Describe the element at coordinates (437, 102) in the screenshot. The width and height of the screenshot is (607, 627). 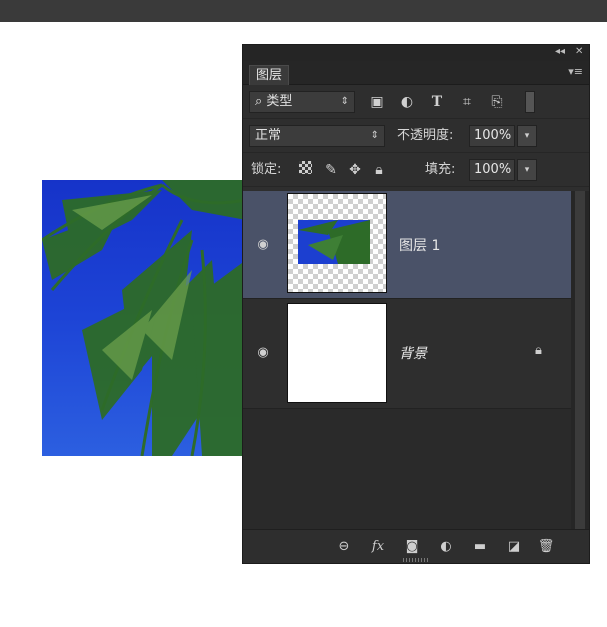
I see `type-filter-icon: T` at that location.